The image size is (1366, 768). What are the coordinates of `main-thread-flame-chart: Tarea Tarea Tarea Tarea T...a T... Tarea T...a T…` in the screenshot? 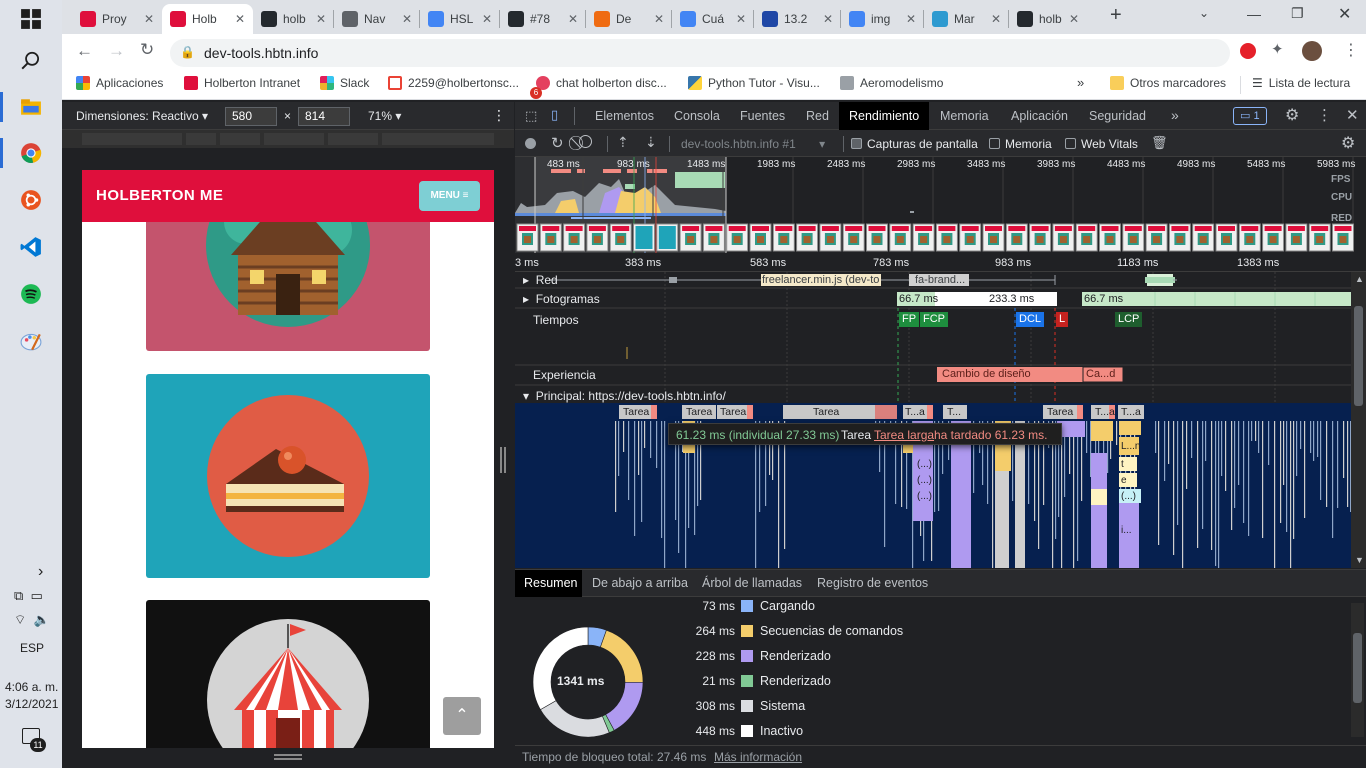 It's located at (933, 485).